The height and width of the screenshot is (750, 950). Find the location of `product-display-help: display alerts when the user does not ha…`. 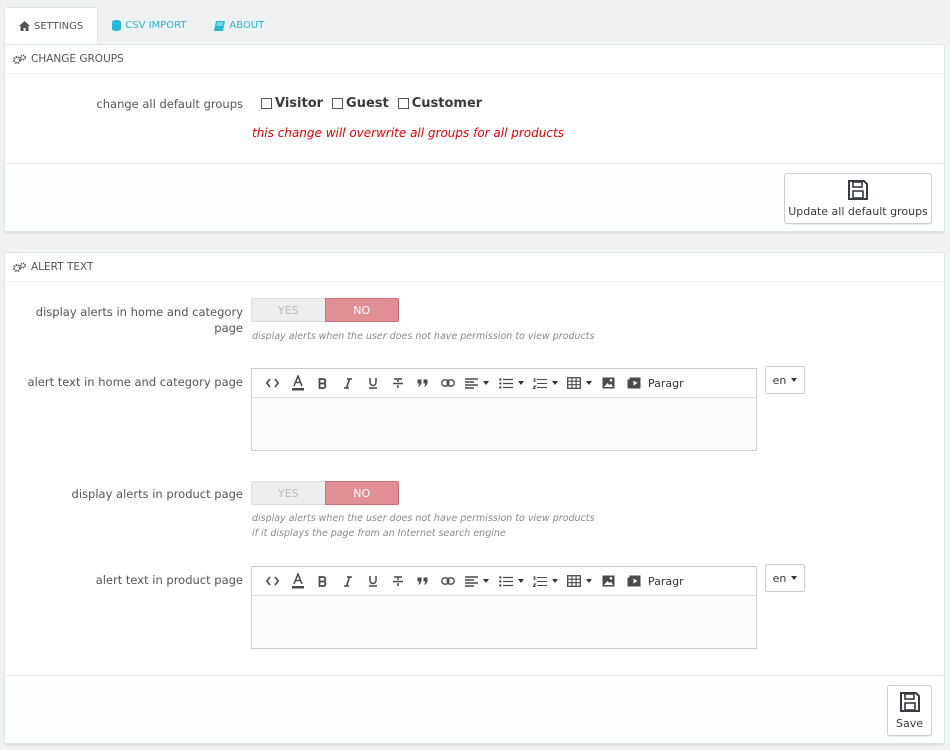

product-display-help: display alerts when the user does not ha… is located at coordinates (423, 526).